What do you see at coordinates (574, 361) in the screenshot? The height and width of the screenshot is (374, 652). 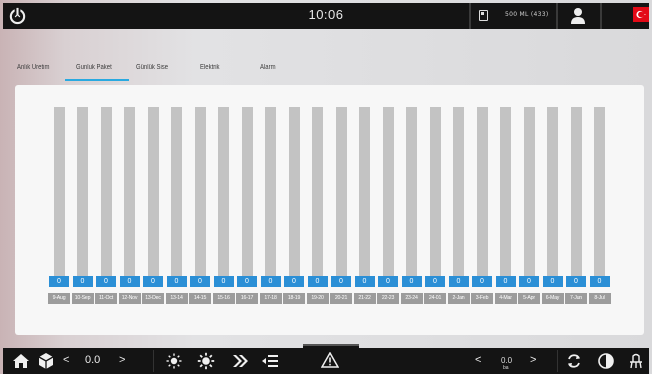 I see `refresh-icon` at bounding box center [574, 361].